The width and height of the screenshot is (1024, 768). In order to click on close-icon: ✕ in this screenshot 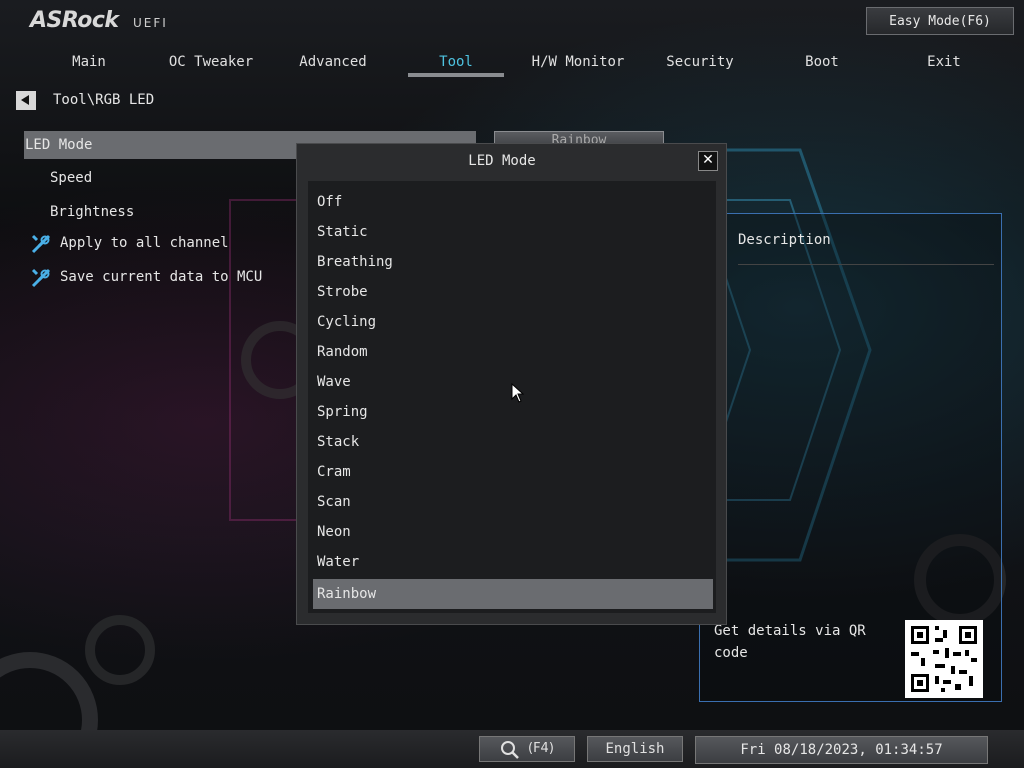, I will do `click(708, 161)`.